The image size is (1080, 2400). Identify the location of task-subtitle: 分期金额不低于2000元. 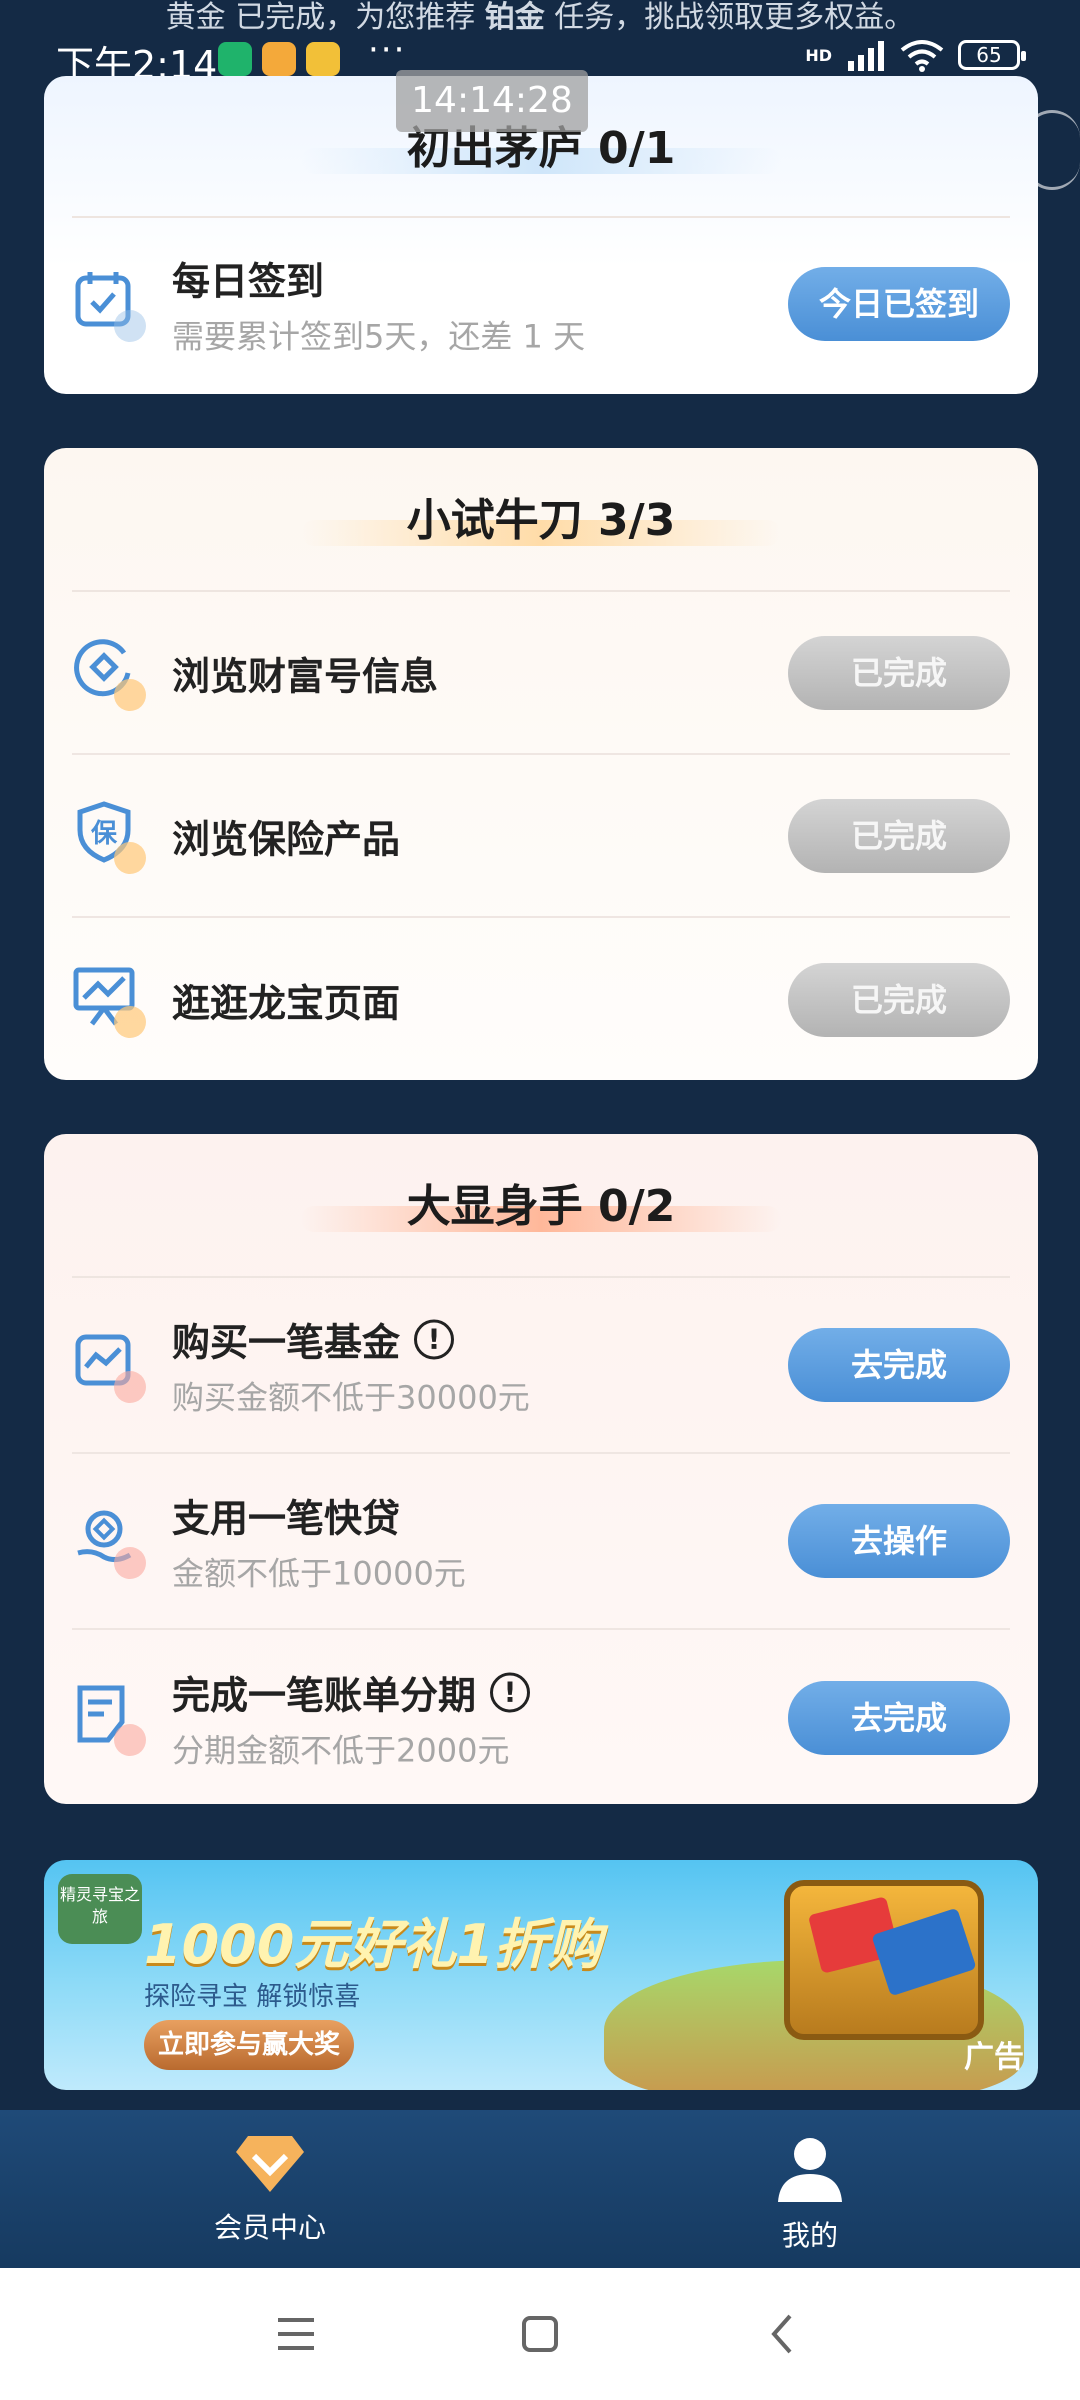
(341, 1750).